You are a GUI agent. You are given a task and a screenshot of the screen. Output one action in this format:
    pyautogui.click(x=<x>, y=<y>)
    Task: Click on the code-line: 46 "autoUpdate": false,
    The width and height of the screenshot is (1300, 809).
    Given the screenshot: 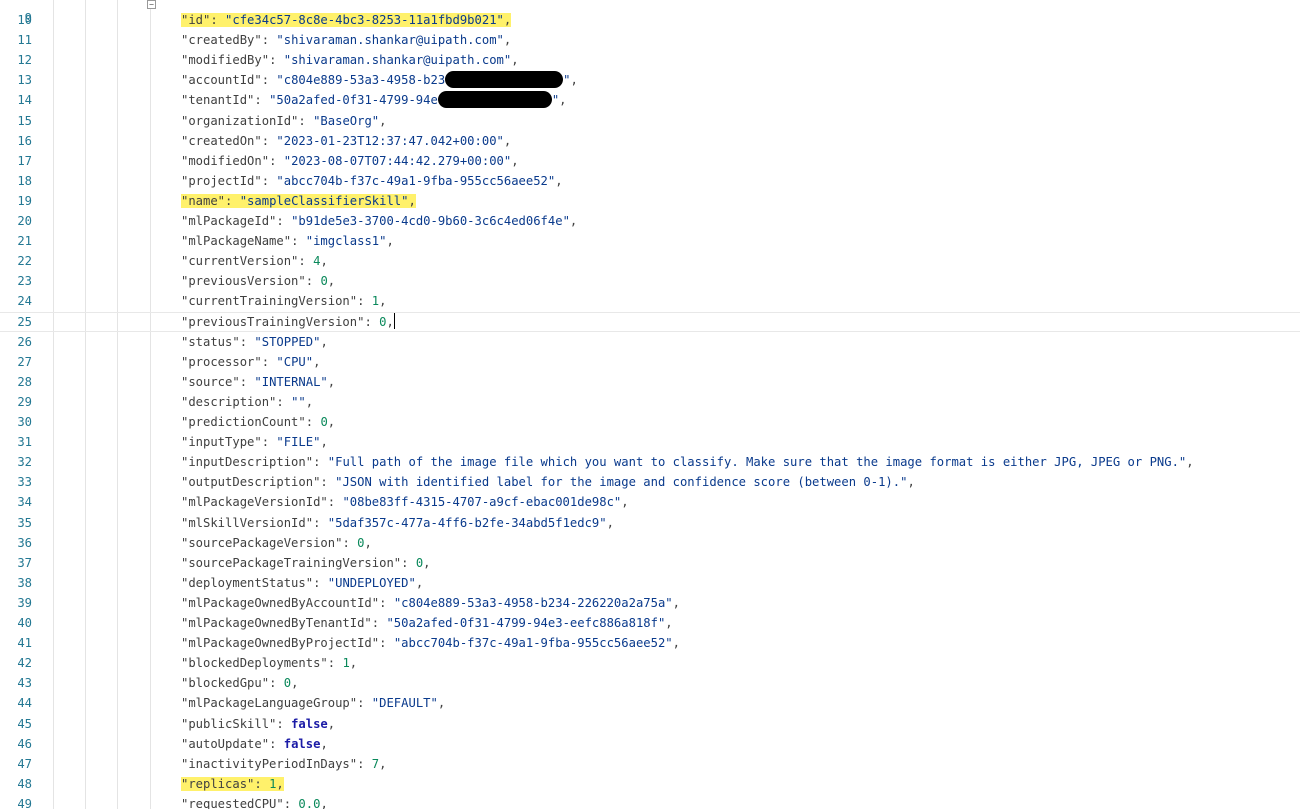 What is the action you would take?
    pyautogui.click(x=650, y=744)
    